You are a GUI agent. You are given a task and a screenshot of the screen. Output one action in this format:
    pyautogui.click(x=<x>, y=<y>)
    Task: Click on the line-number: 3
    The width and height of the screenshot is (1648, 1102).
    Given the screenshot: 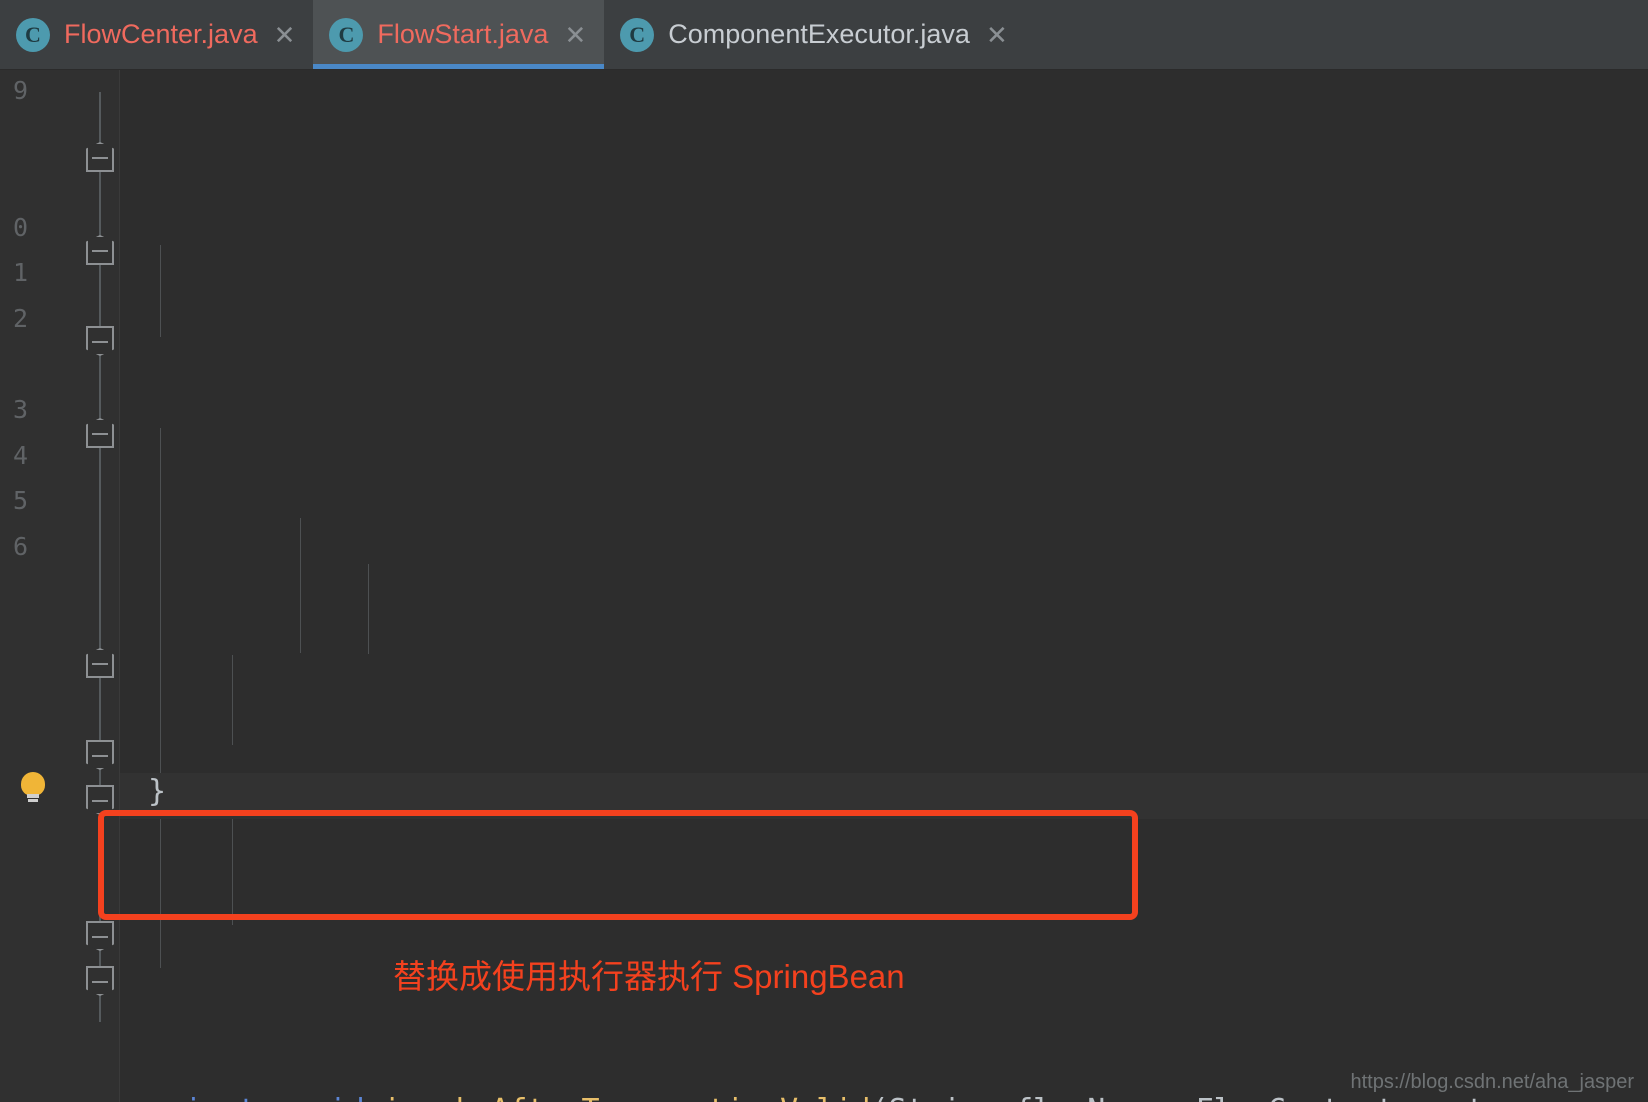 What is the action you would take?
    pyautogui.click(x=20, y=409)
    